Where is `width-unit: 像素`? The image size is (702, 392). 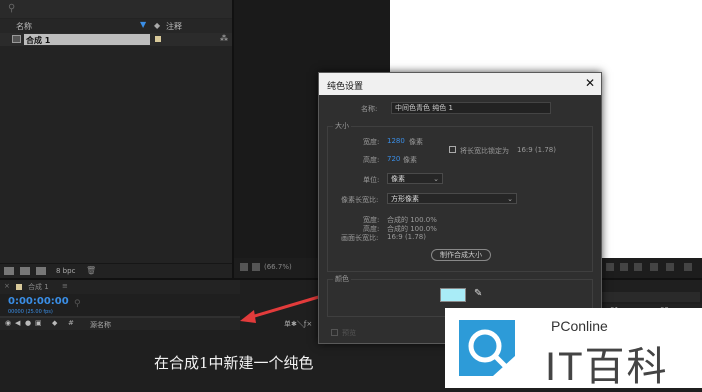
width-unit: 像素 is located at coordinates (416, 142).